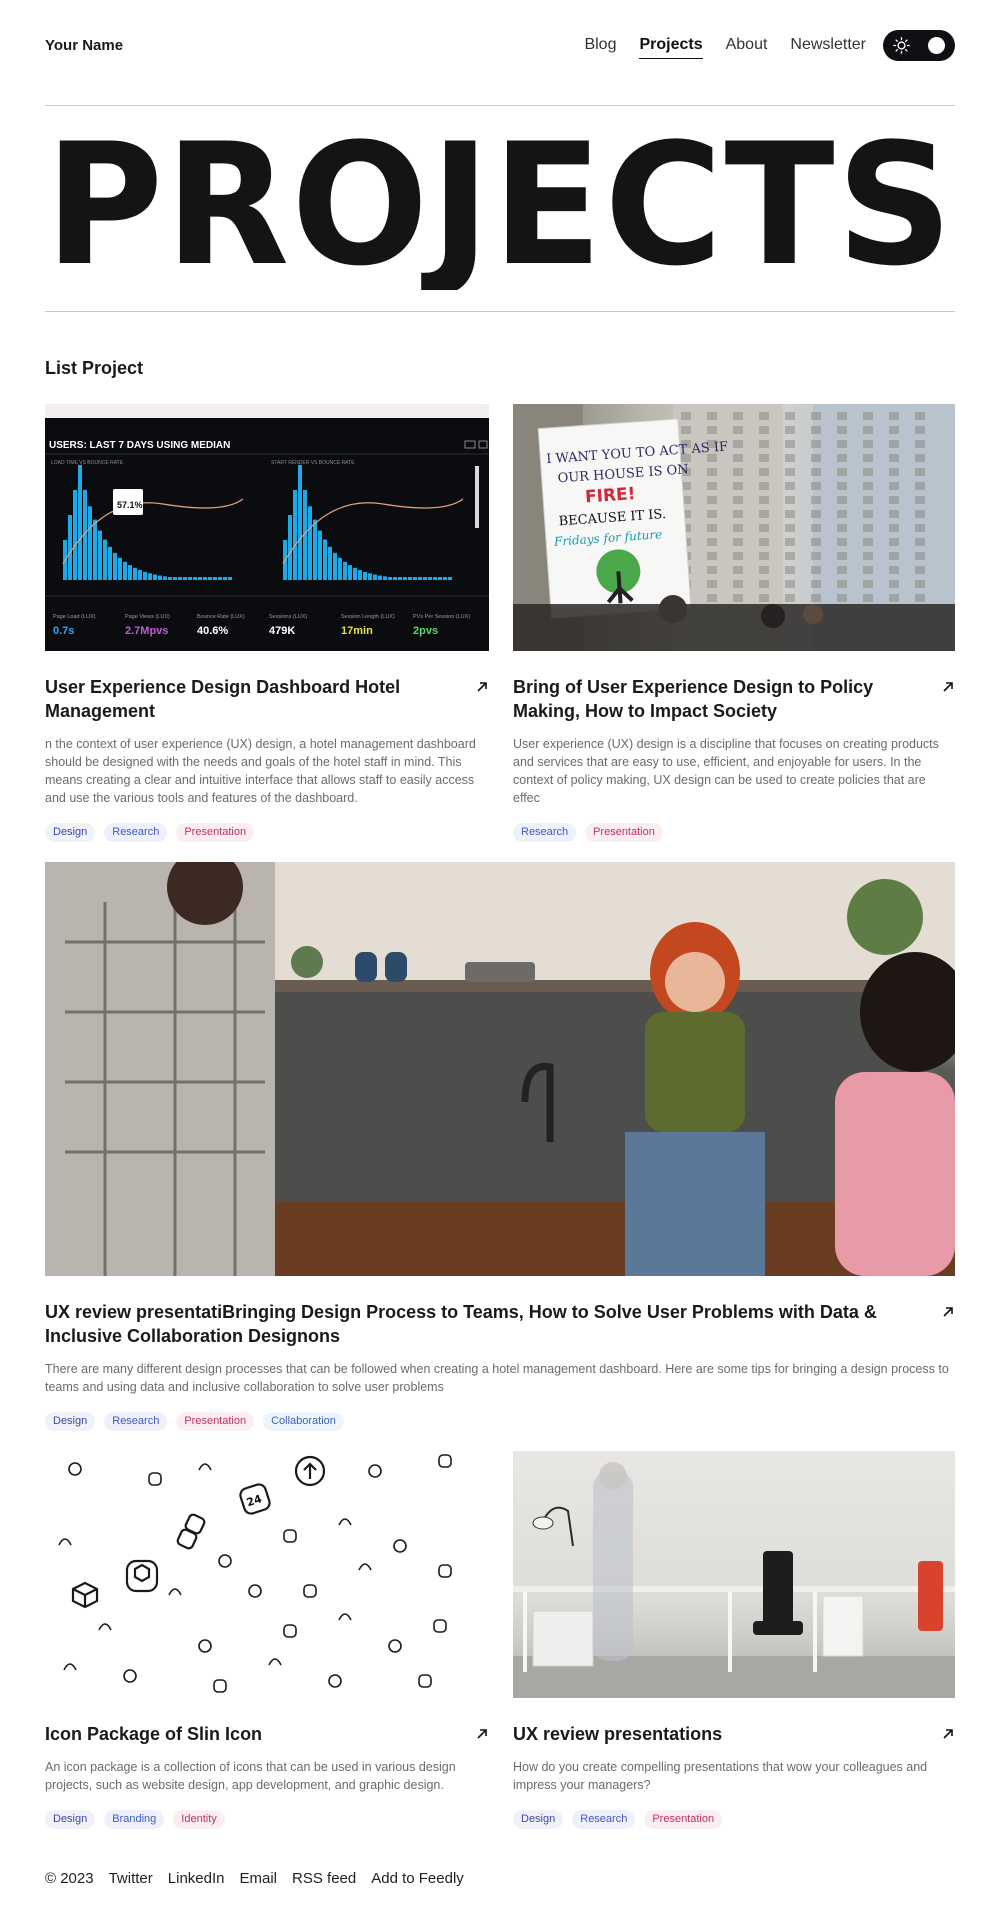  What do you see at coordinates (147, 617) in the screenshot?
I see `metric-label: Page Views (LUX)` at bounding box center [147, 617].